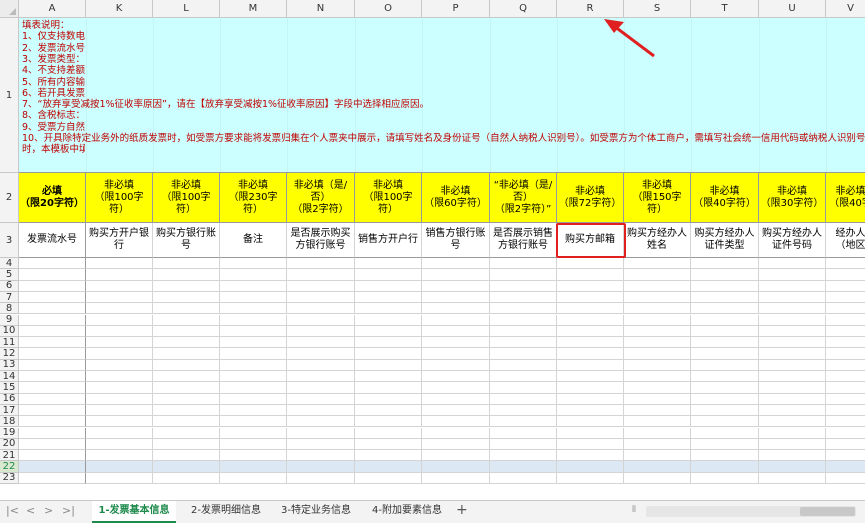 The image size is (865, 523). I want to click on tab-sheet-3: 3-特定业务信息, so click(316, 512).